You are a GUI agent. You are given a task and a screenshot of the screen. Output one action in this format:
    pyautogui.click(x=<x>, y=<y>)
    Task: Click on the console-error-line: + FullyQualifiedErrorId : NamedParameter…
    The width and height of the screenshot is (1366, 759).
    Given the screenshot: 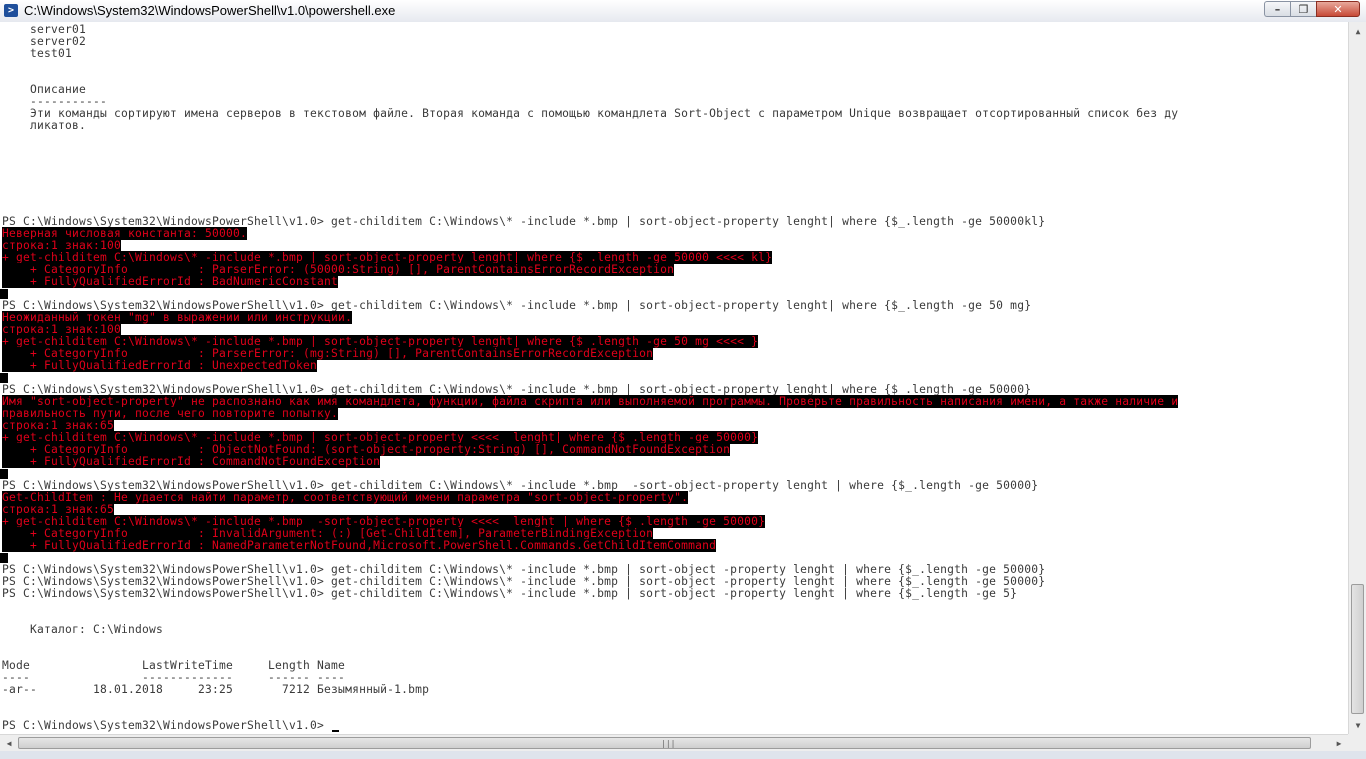 What is the action you would take?
    pyautogui.click(x=359, y=545)
    